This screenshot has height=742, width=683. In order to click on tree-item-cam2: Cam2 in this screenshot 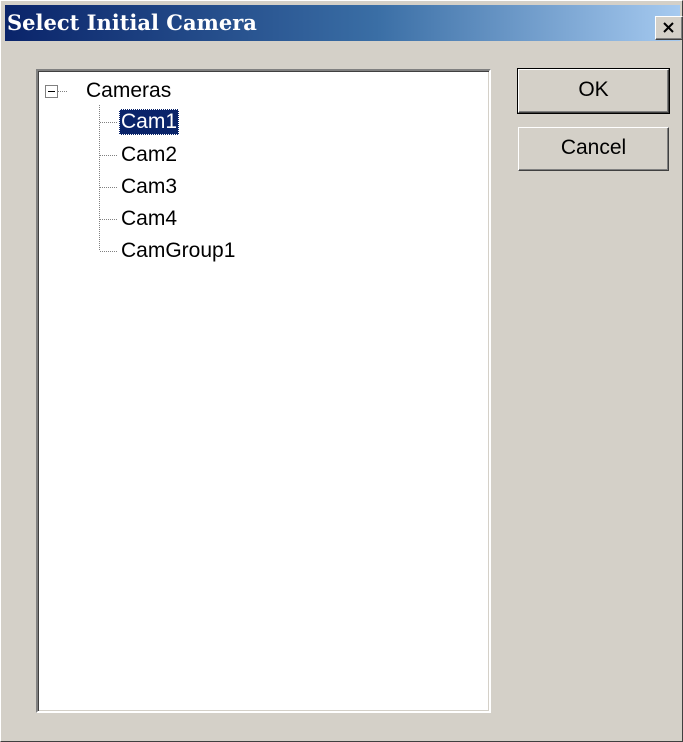, I will do `click(149, 155)`.